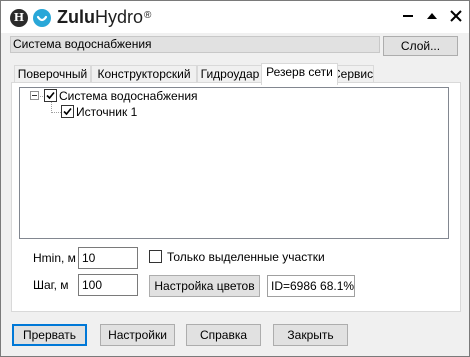 Image resolution: width=470 pixels, height=357 pixels. Describe the element at coordinates (195, 44) in the screenshot. I see `layer-field: Система водоснабжения` at that location.